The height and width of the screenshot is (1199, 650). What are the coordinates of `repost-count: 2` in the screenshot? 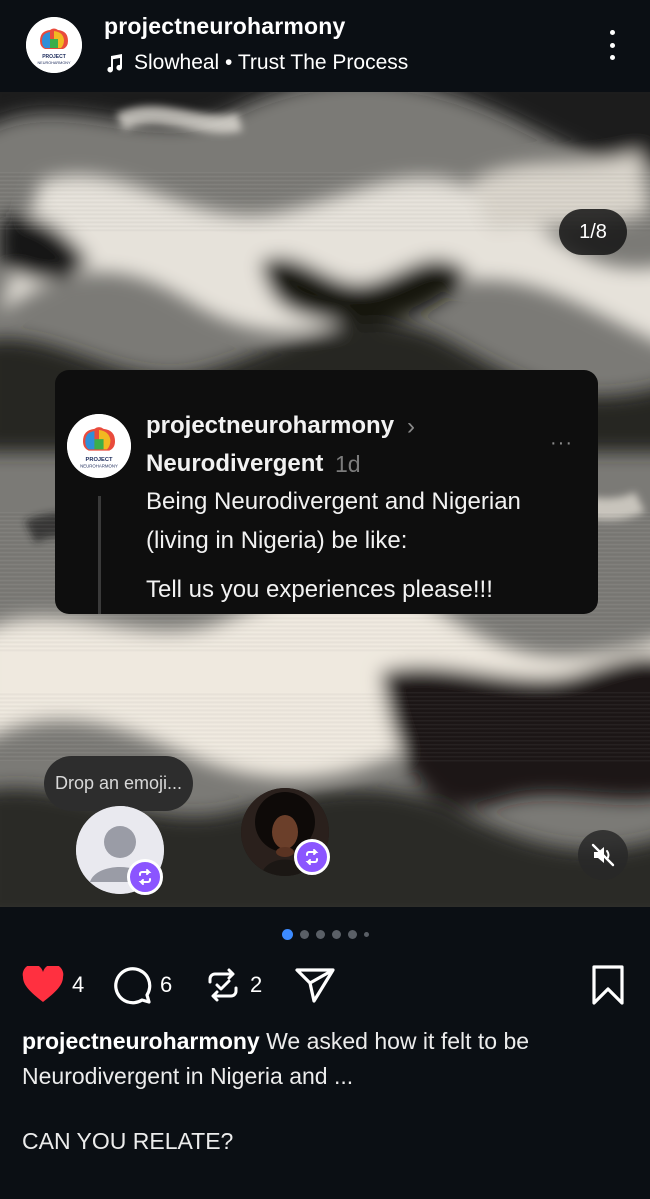 It's located at (256, 984).